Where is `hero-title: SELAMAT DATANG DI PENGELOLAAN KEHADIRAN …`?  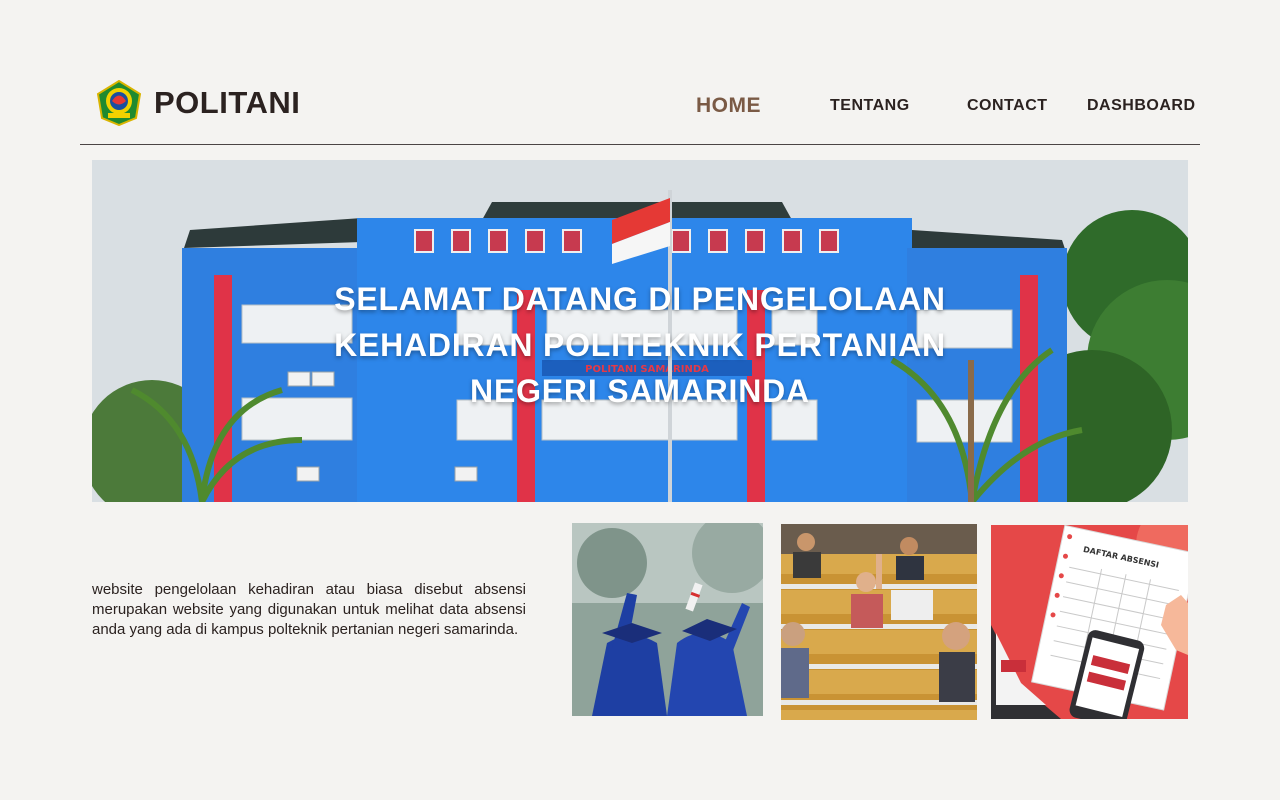 hero-title: SELAMAT DATANG DI PENGELOLAAN KEHADIRAN … is located at coordinates (640, 345).